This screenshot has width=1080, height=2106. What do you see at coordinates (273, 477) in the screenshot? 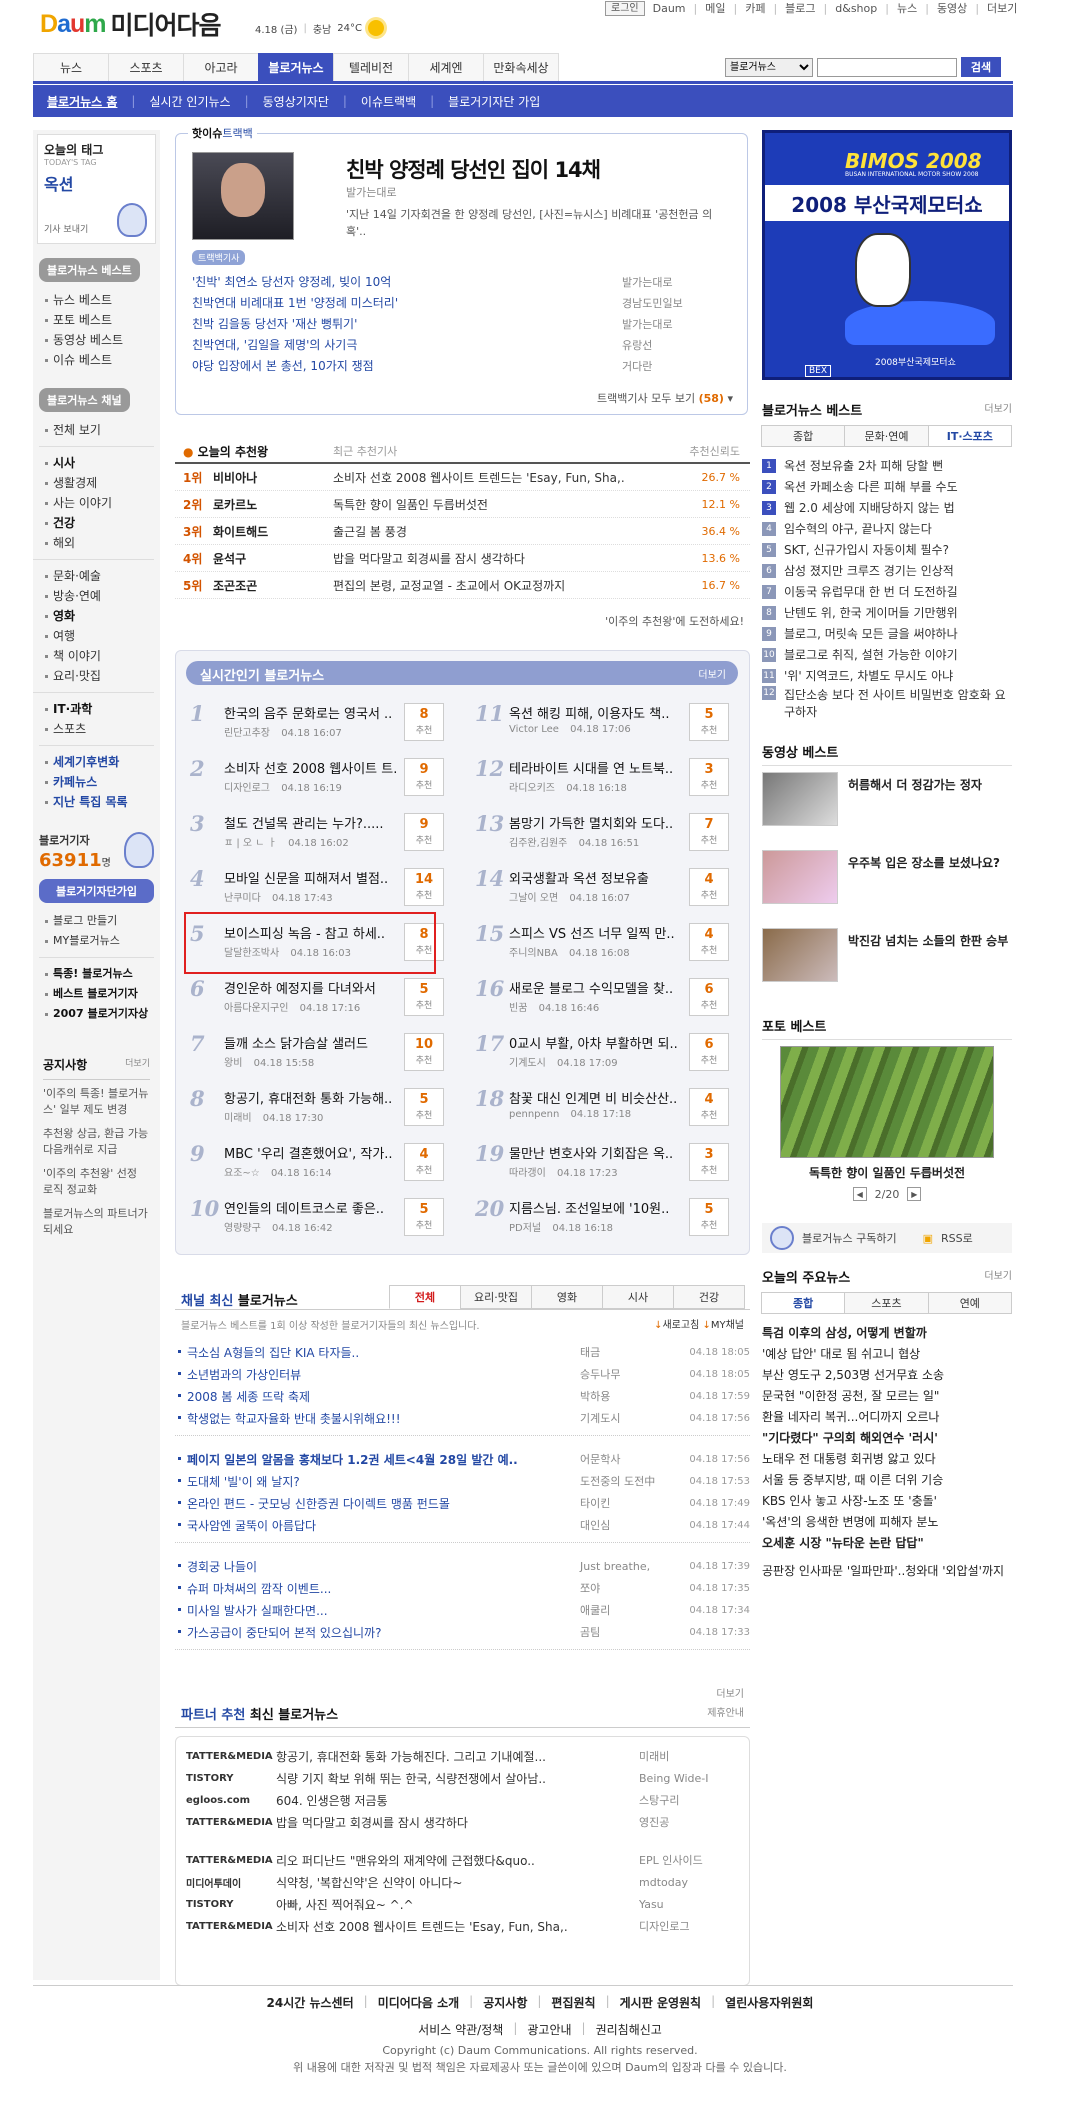
I see `rank-user: 비비아나` at bounding box center [273, 477].